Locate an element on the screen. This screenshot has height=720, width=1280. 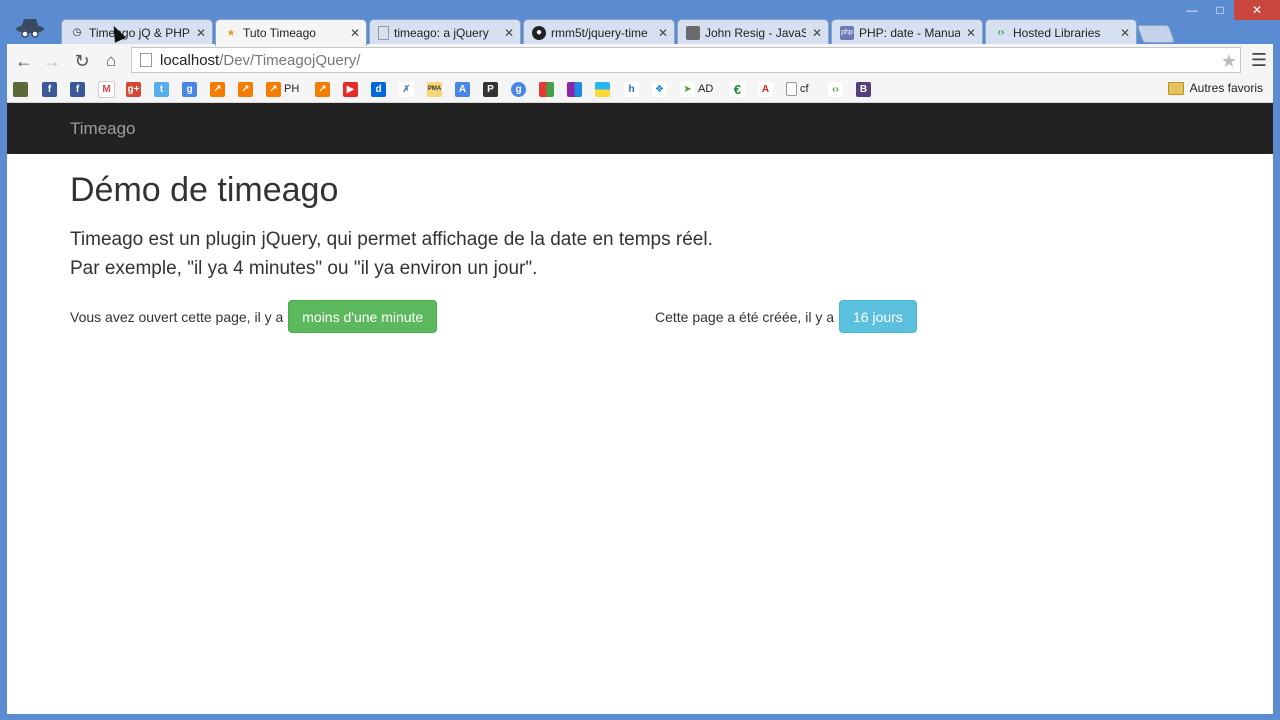
tab-title: Timeago jQ & PHP is located at coordinates (139, 32).